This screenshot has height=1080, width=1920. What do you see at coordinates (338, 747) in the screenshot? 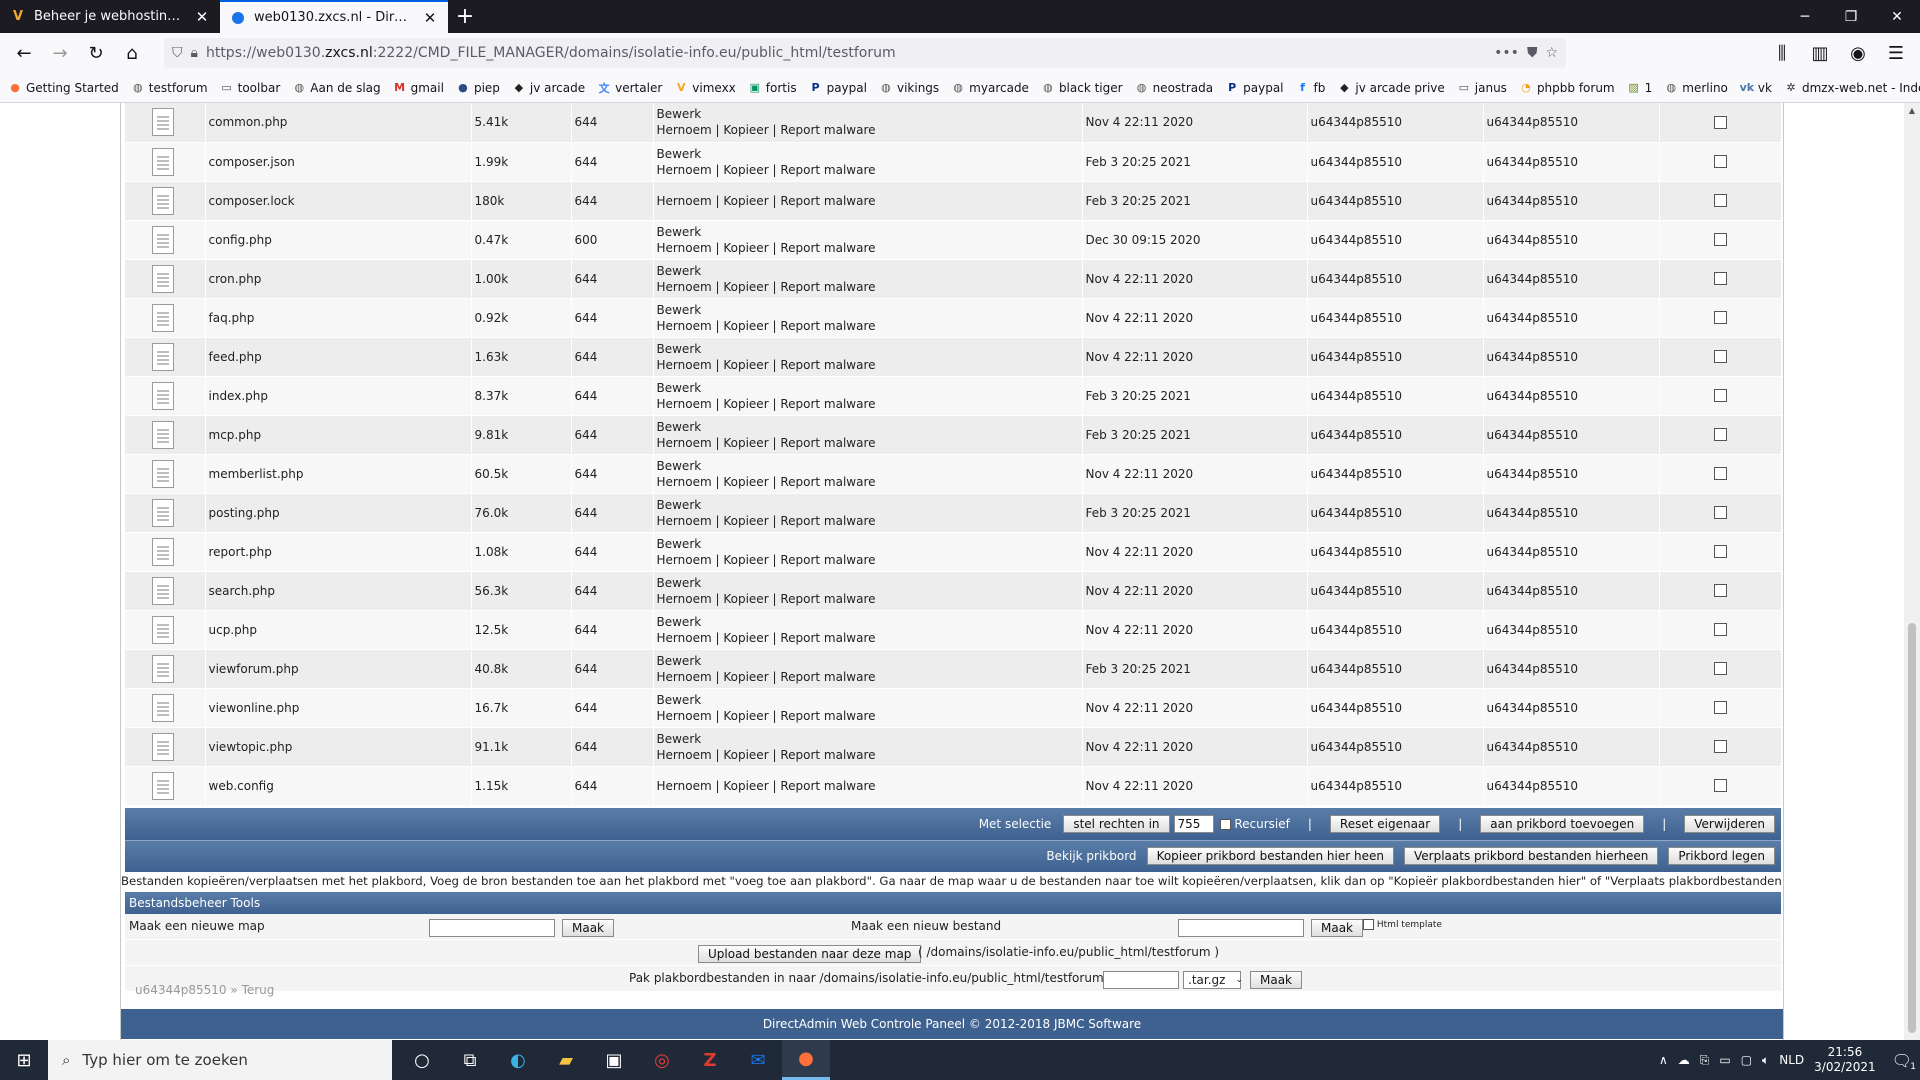
I see `file-name: viewtopic.php` at bounding box center [338, 747].